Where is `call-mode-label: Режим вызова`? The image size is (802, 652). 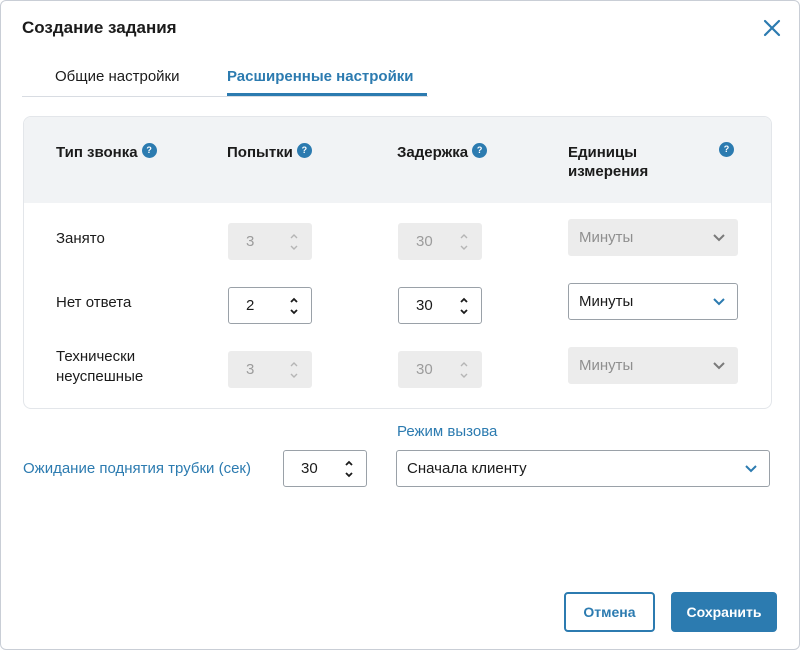
call-mode-label: Режим вызова is located at coordinates (447, 431).